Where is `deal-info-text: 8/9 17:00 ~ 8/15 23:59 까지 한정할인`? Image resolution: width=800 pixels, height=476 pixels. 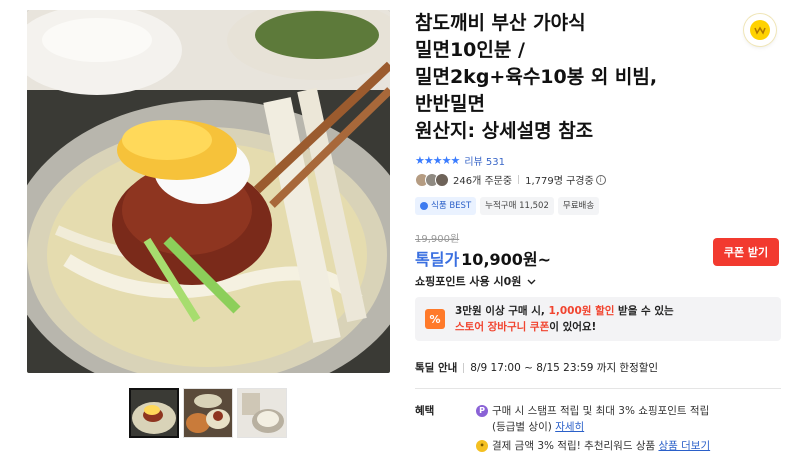
deal-info-text: 8/9 17:00 ~ 8/15 23:59 까지 한정할인 is located at coordinates (564, 368).